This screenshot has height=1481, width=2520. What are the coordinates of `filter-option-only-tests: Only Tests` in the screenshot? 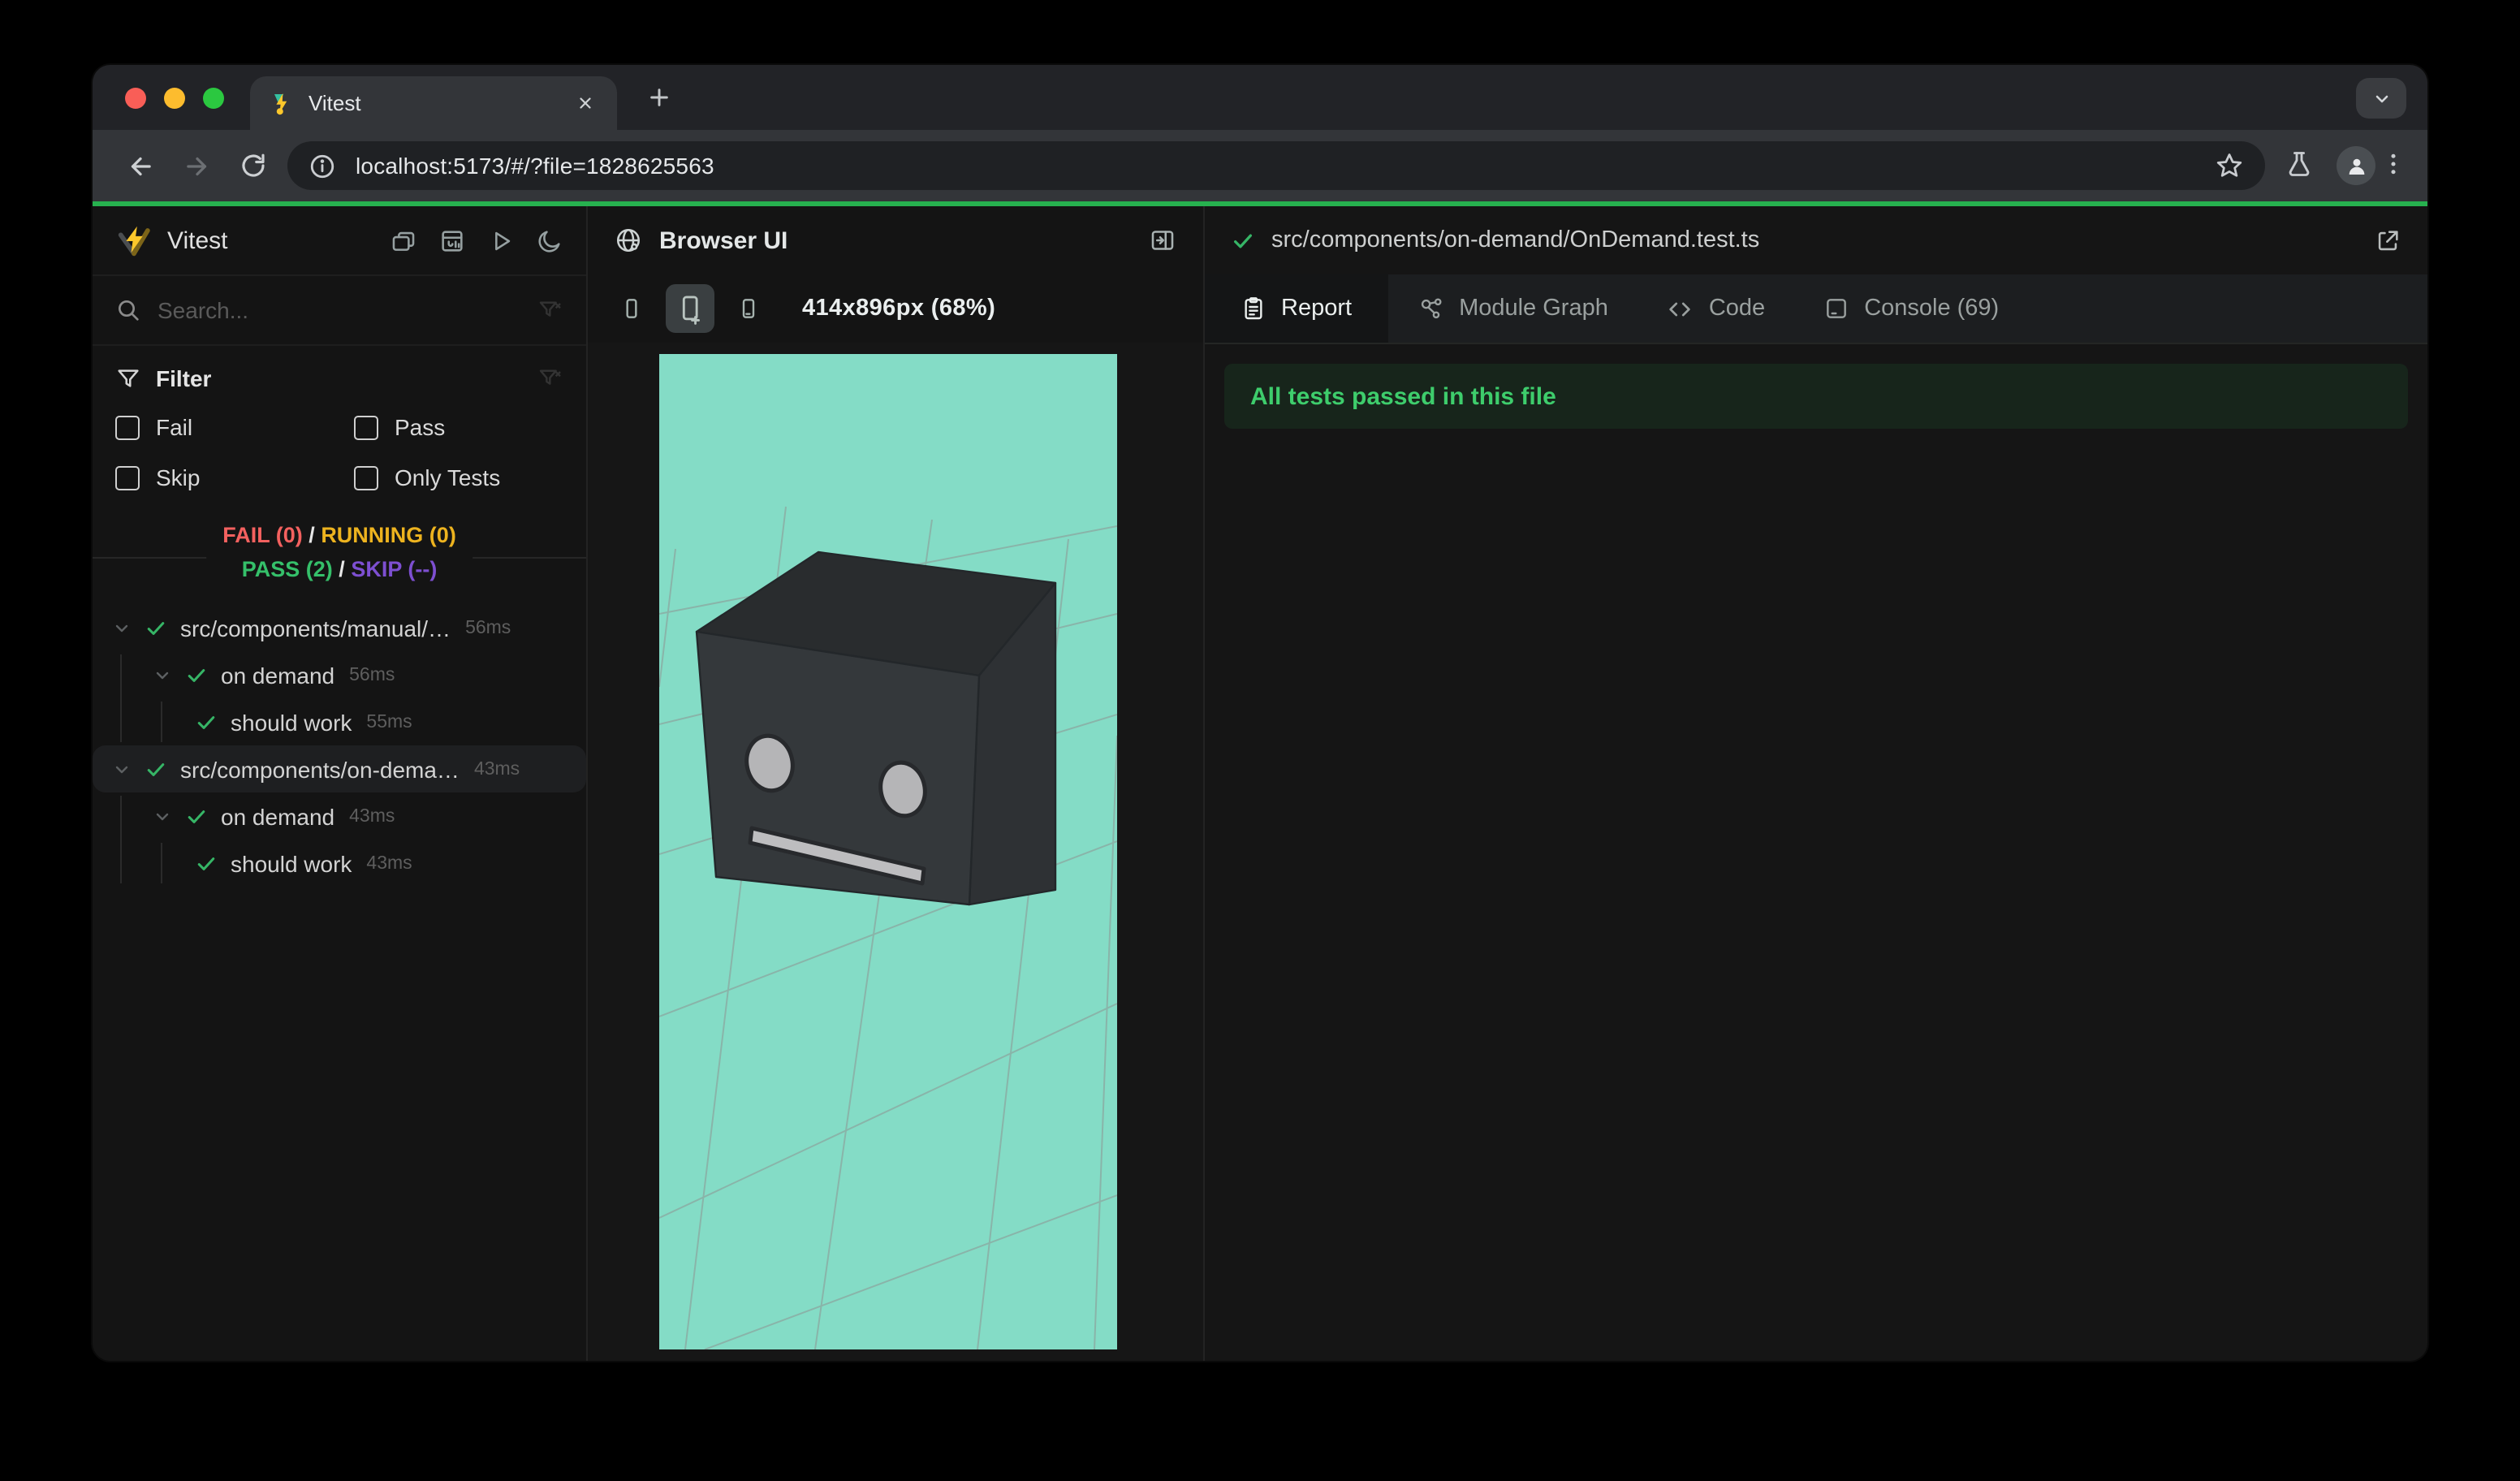 It's located at (458, 477).